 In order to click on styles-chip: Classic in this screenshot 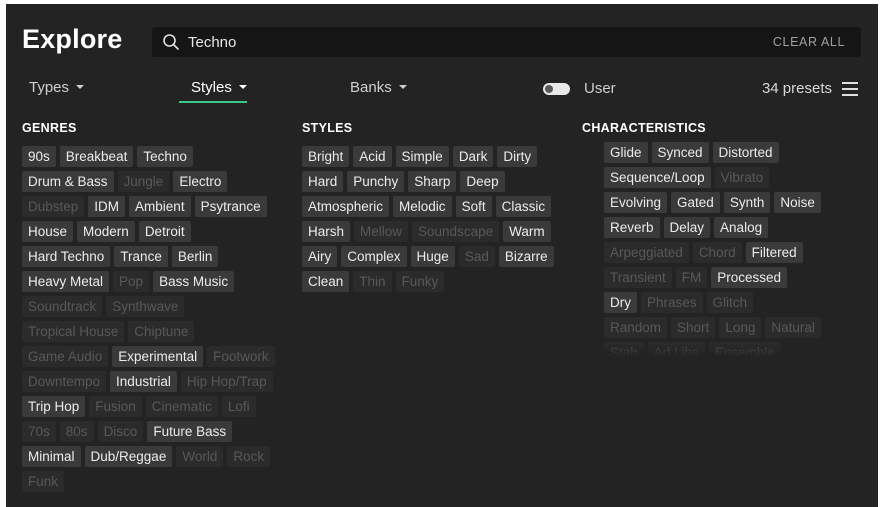, I will do `click(523, 206)`.